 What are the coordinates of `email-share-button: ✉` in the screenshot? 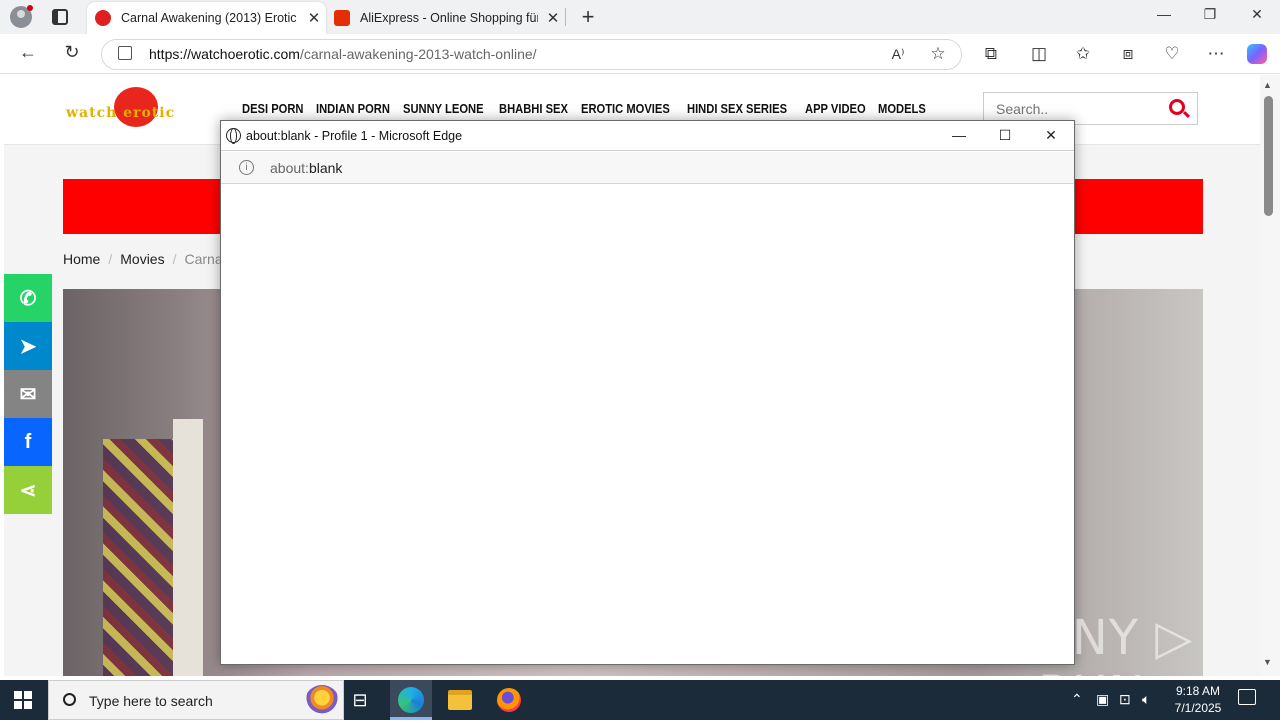 It's located at (28, 394).